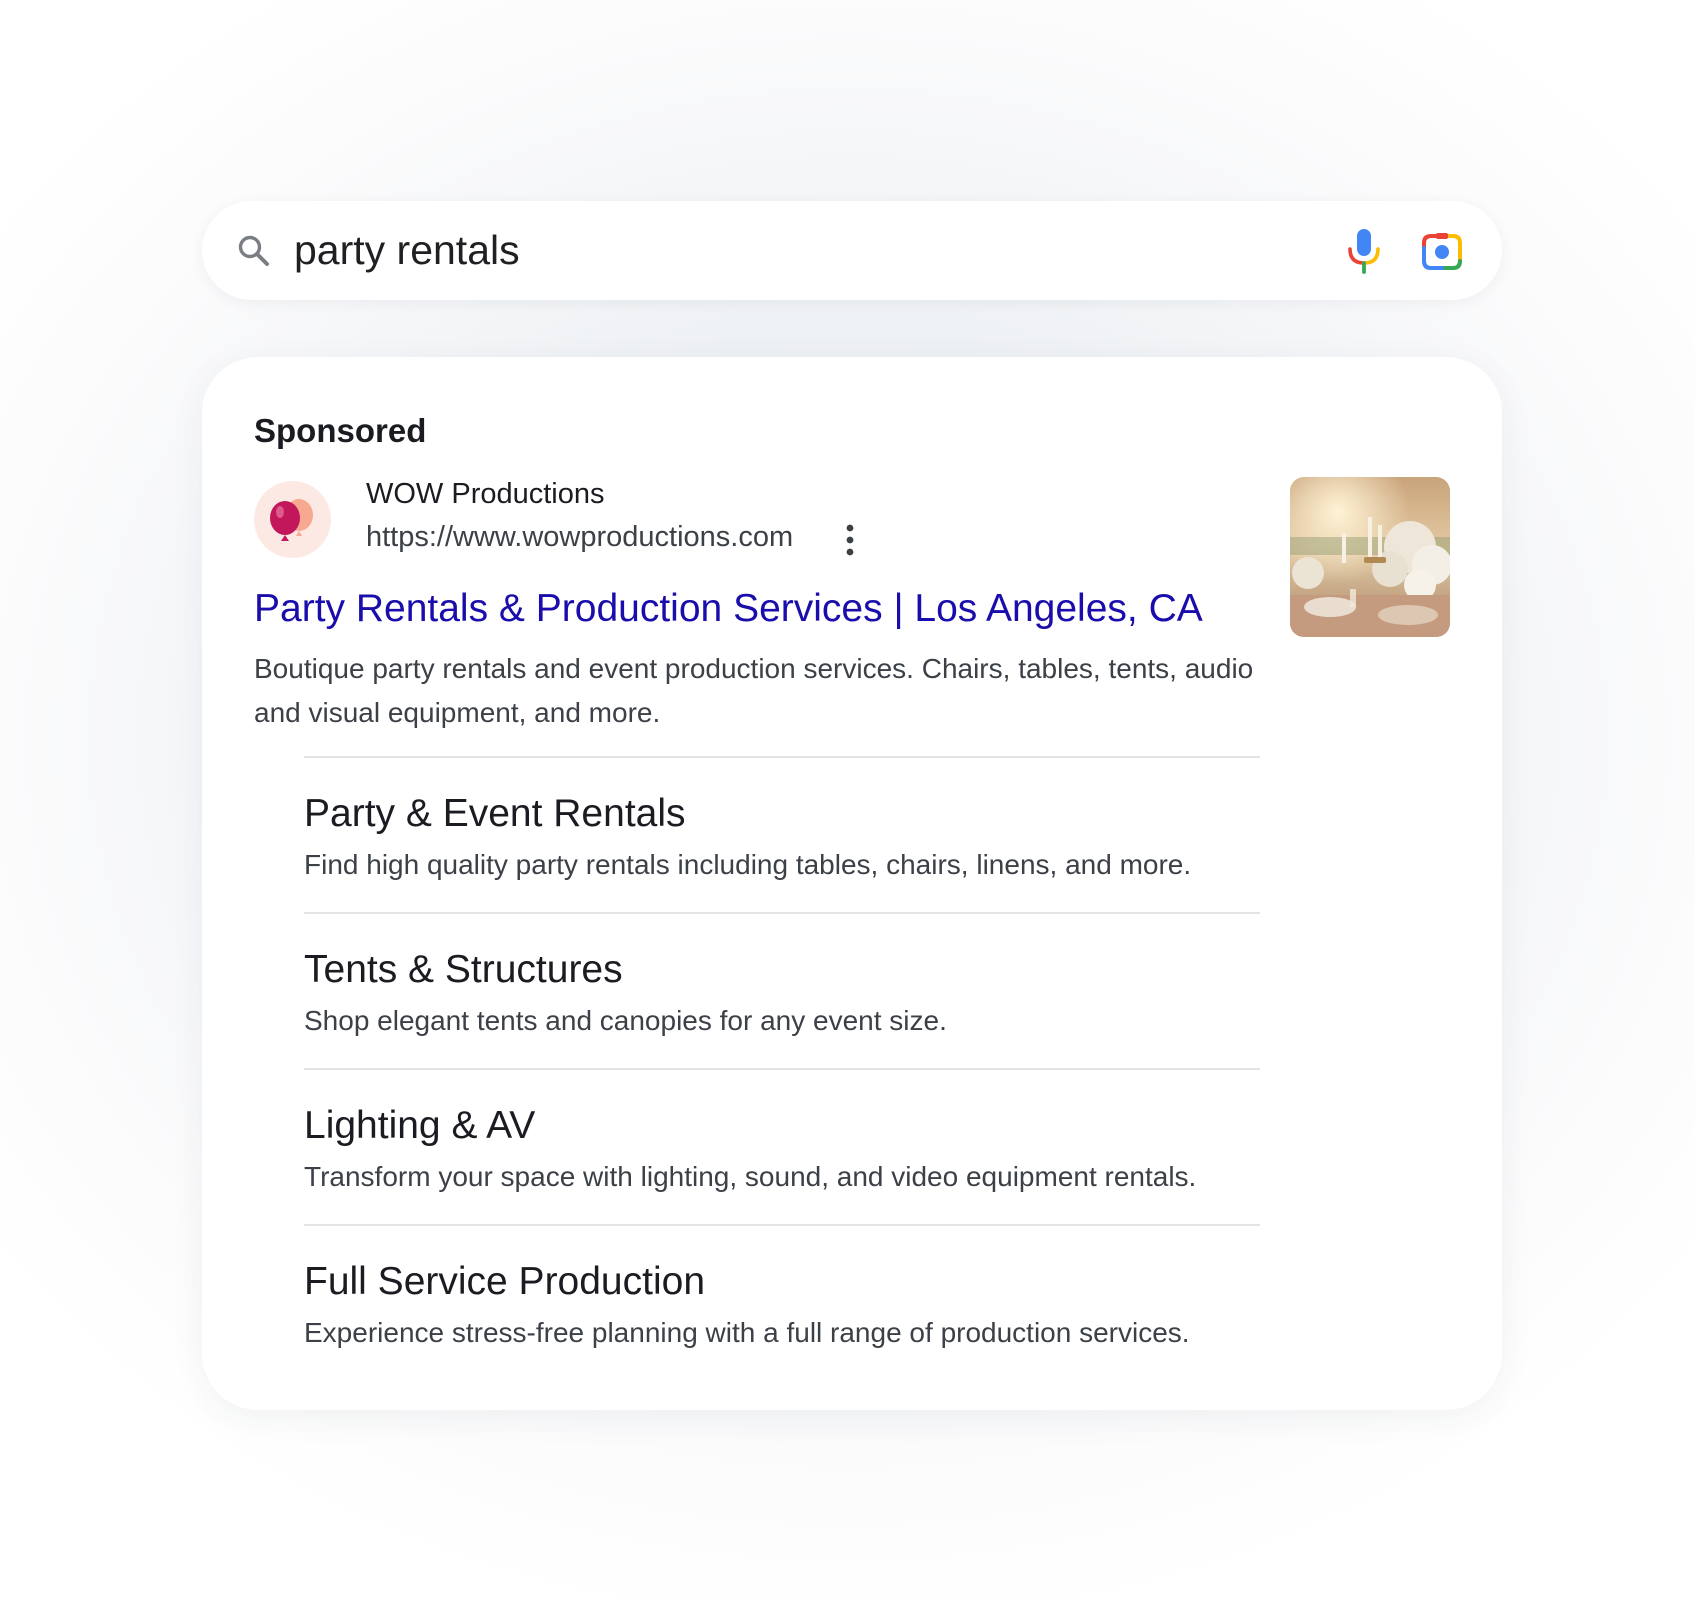 The height and width of the screenshot is (1603, 1695). I want to click on ad-thumbnail, so click(1370, 557).